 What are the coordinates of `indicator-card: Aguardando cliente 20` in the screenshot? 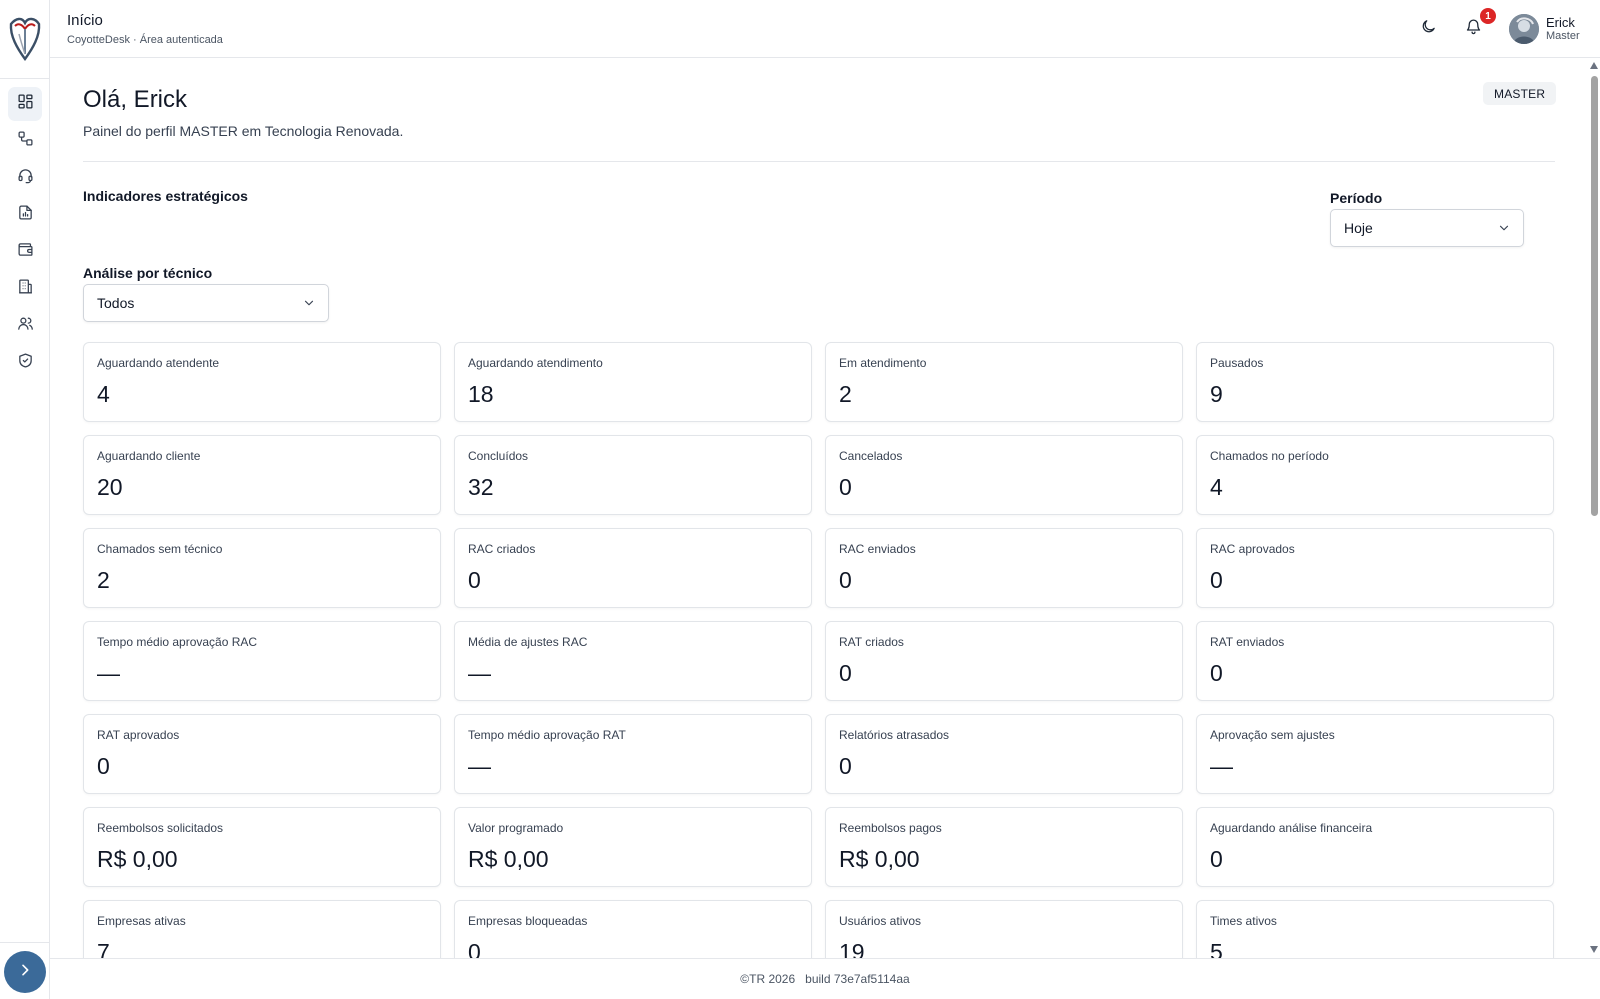 It's located at (262, 475).